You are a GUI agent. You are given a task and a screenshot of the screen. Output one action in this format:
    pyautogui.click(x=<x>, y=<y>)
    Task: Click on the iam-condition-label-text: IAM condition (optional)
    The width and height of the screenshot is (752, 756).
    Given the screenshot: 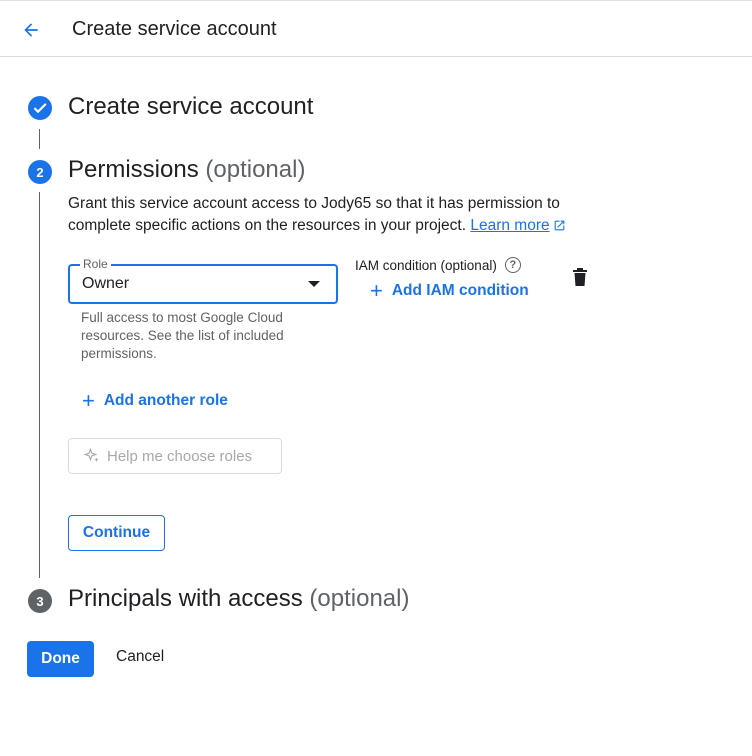 What is the action you would take?
    pyautogui.click(x=426, y=265)
    